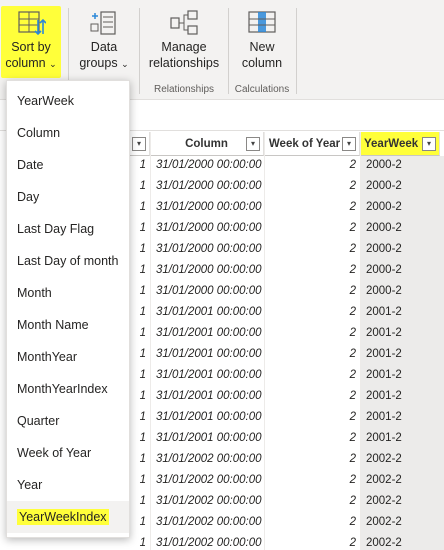 Image resolution: width=444 pixels, height=550 pixels. I want to click on menu-item-quarter: Quarter, so click(68, 421).